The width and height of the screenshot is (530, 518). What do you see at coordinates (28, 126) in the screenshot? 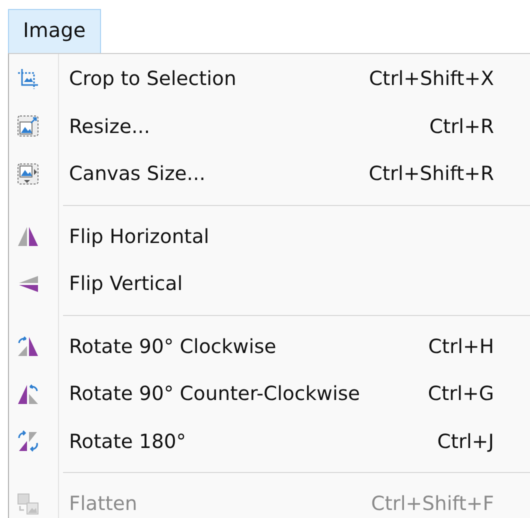
I see `resize-icon` at bounding box center [28, 126].